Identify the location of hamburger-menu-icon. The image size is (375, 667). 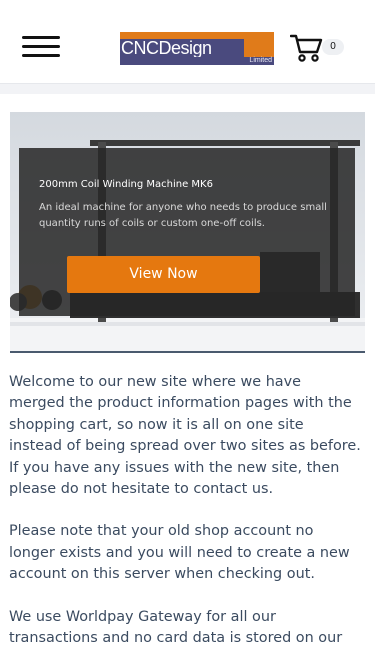
(42, 48).